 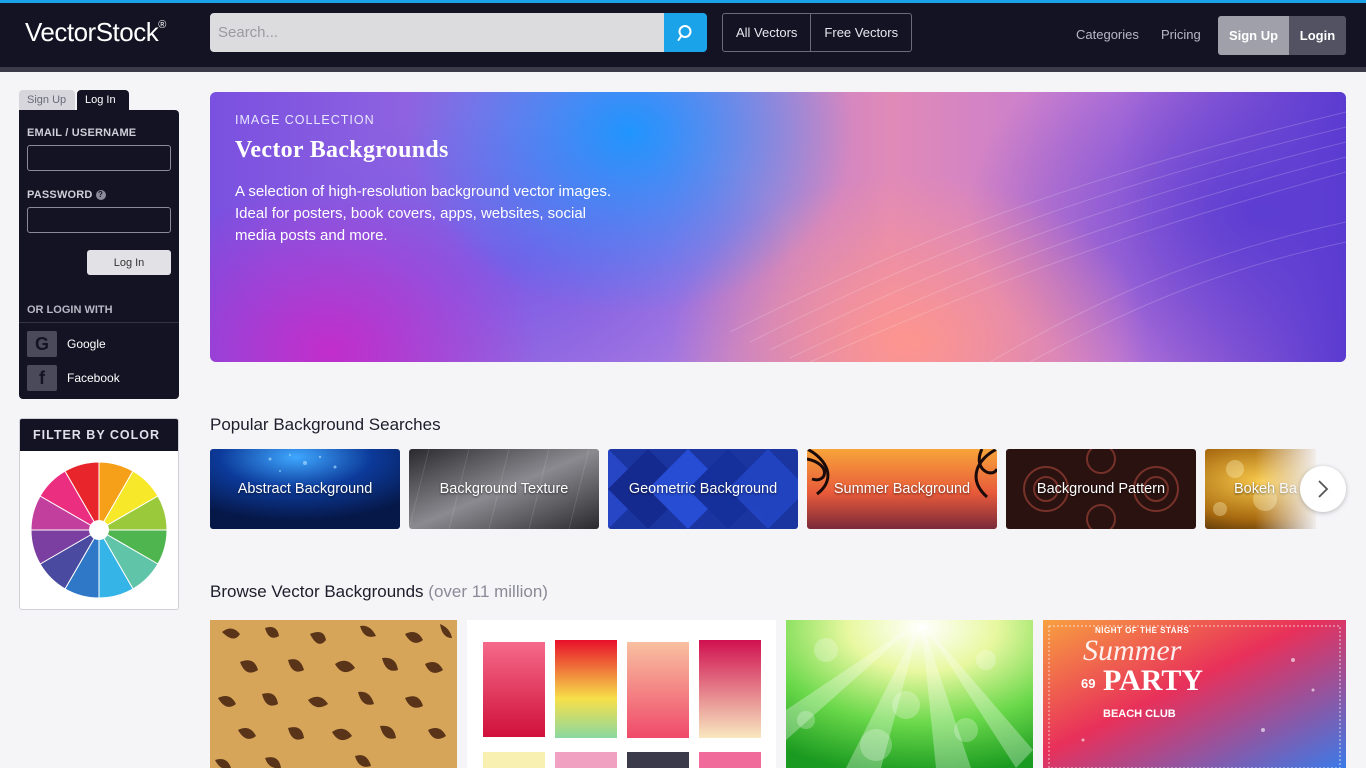 I want to click on topbar-divider, so click(x=683, y=69).